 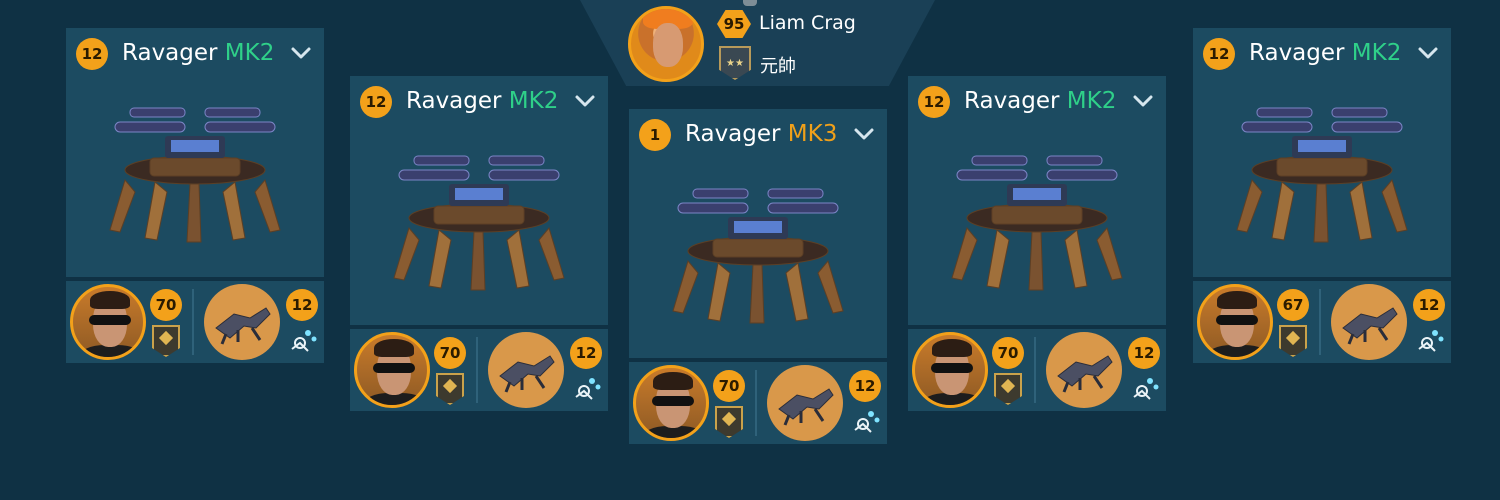 I want to click on robot-loadout: 67 12, so click(x=1322, y=322).